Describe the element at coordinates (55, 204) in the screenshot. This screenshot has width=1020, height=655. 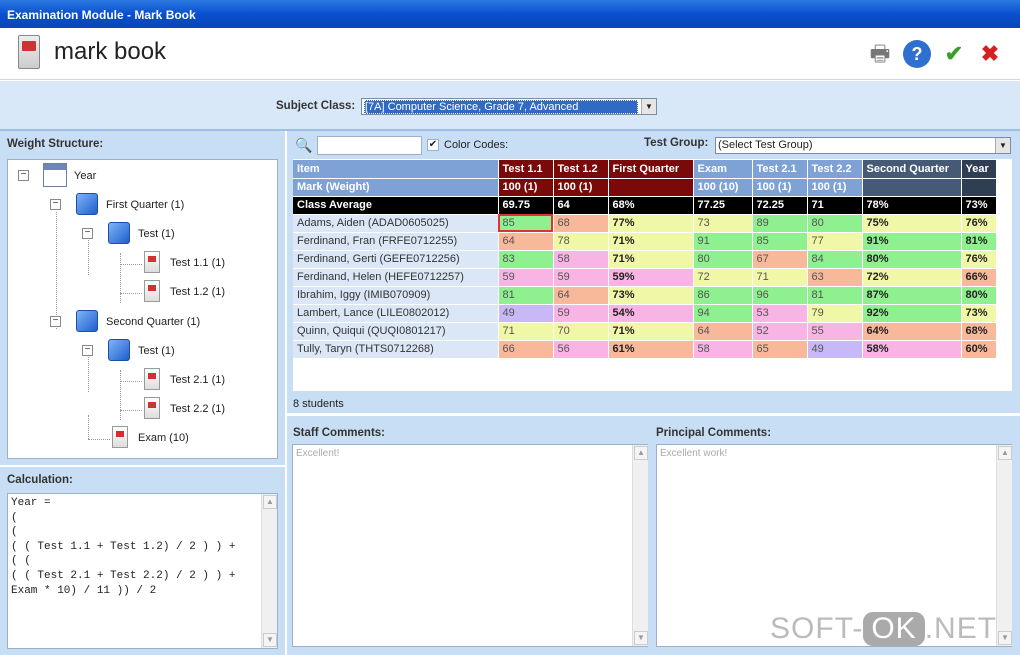
I see `collapse-first-quarter-toggle: −` at that location.